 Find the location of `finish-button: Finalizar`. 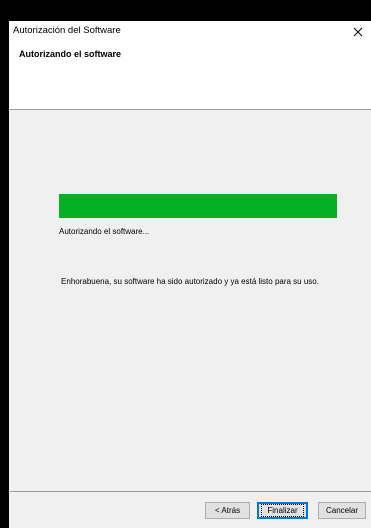

finish-button: Finalizar is located at coordinates (282, 510).